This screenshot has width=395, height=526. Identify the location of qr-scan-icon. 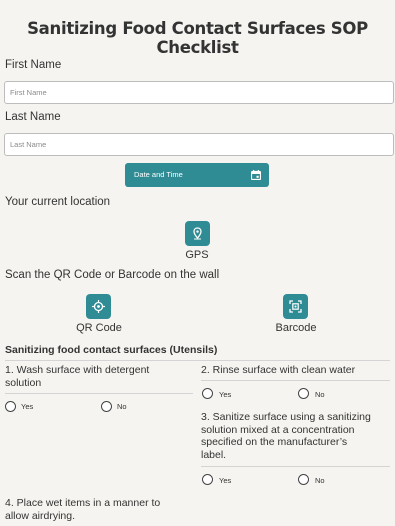
(98, 306).